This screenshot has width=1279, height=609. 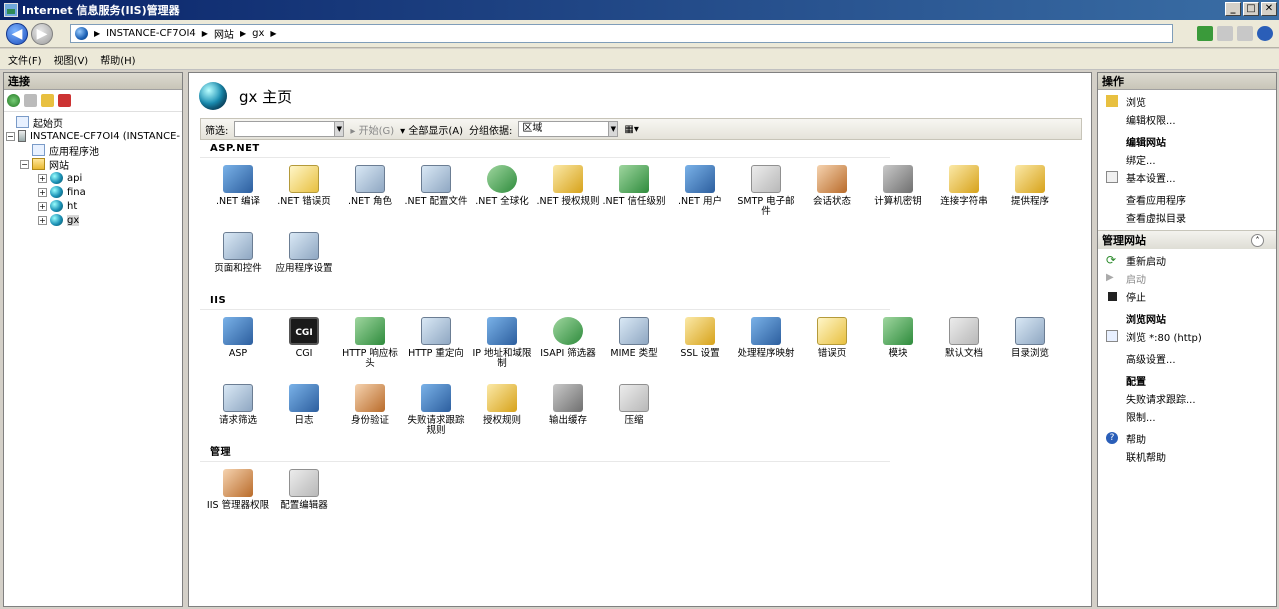 What do you see at coordinates (238, 343) in the screenshot?
I see `feature-asp: ASP` at bounding box center [238, 343].